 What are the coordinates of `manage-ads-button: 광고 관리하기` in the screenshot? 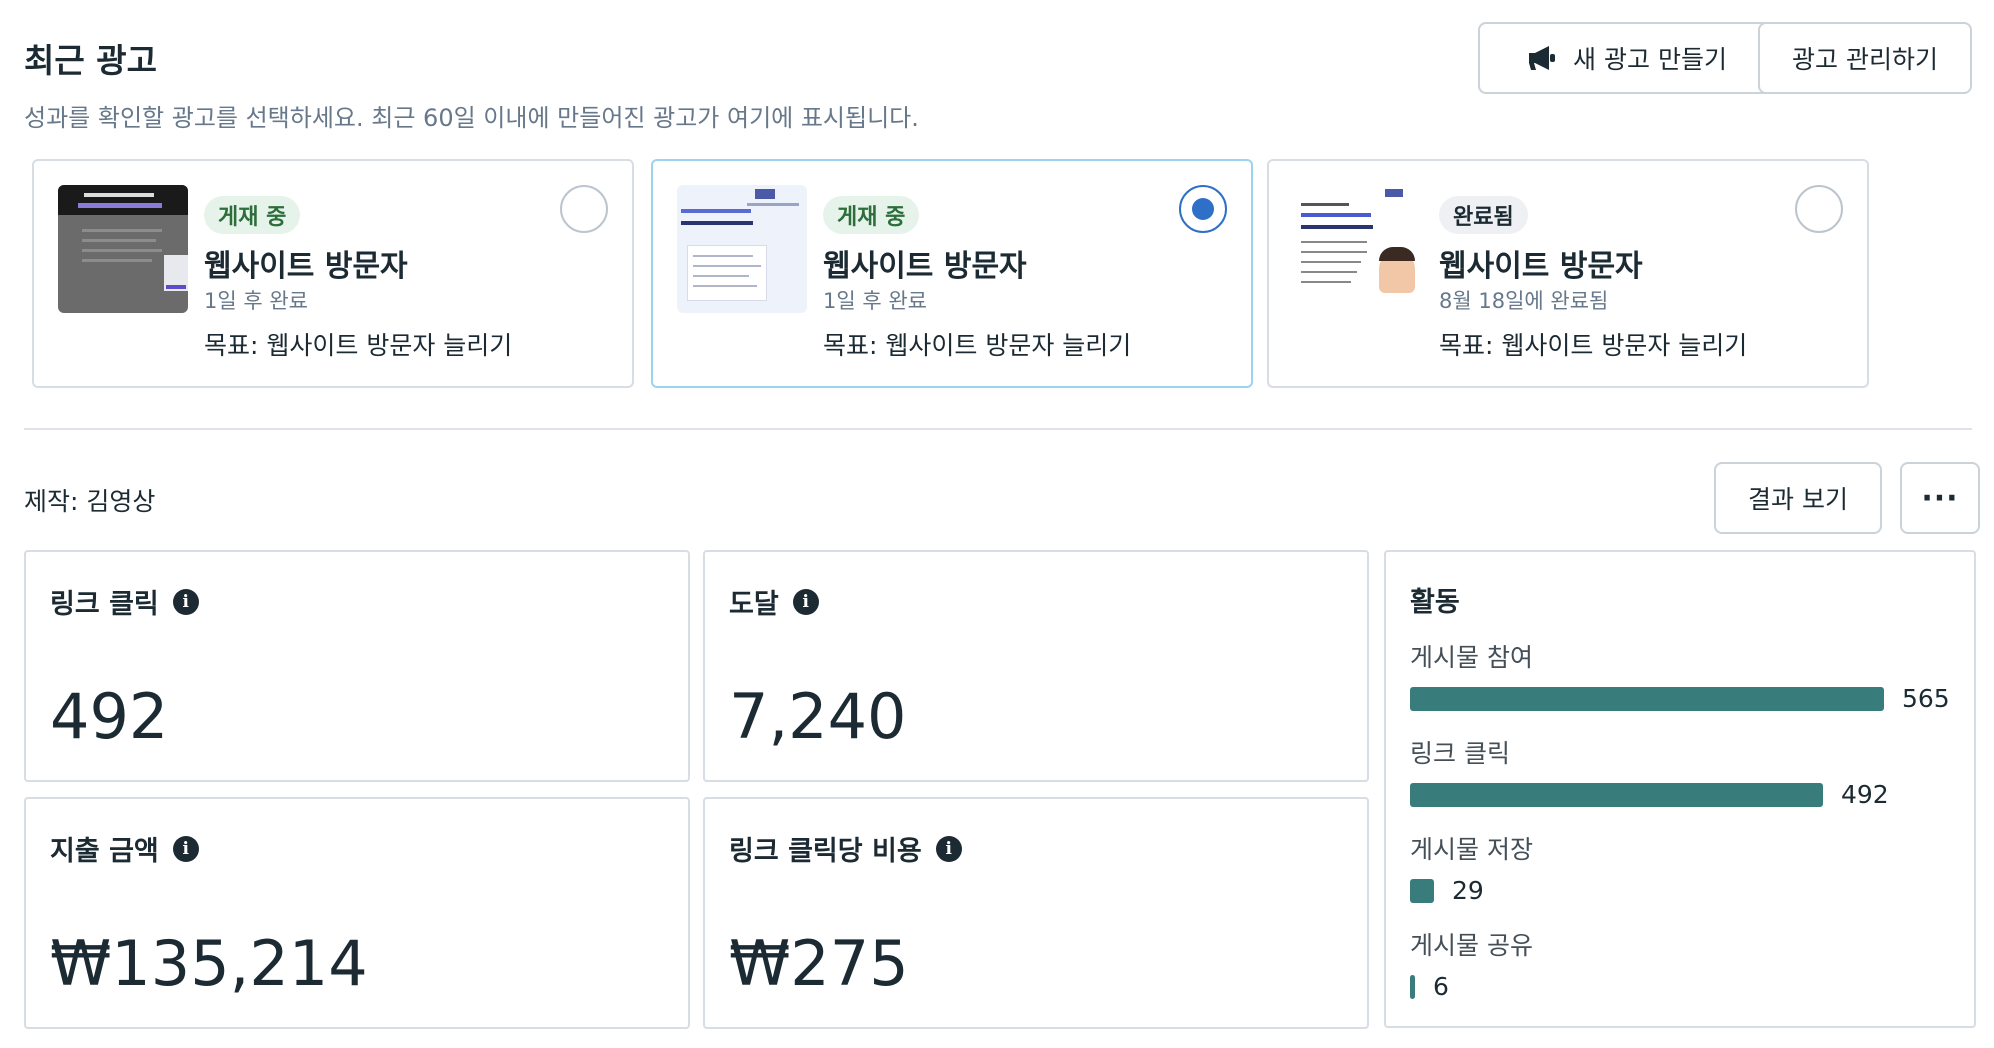 It's located at (1865, 58).